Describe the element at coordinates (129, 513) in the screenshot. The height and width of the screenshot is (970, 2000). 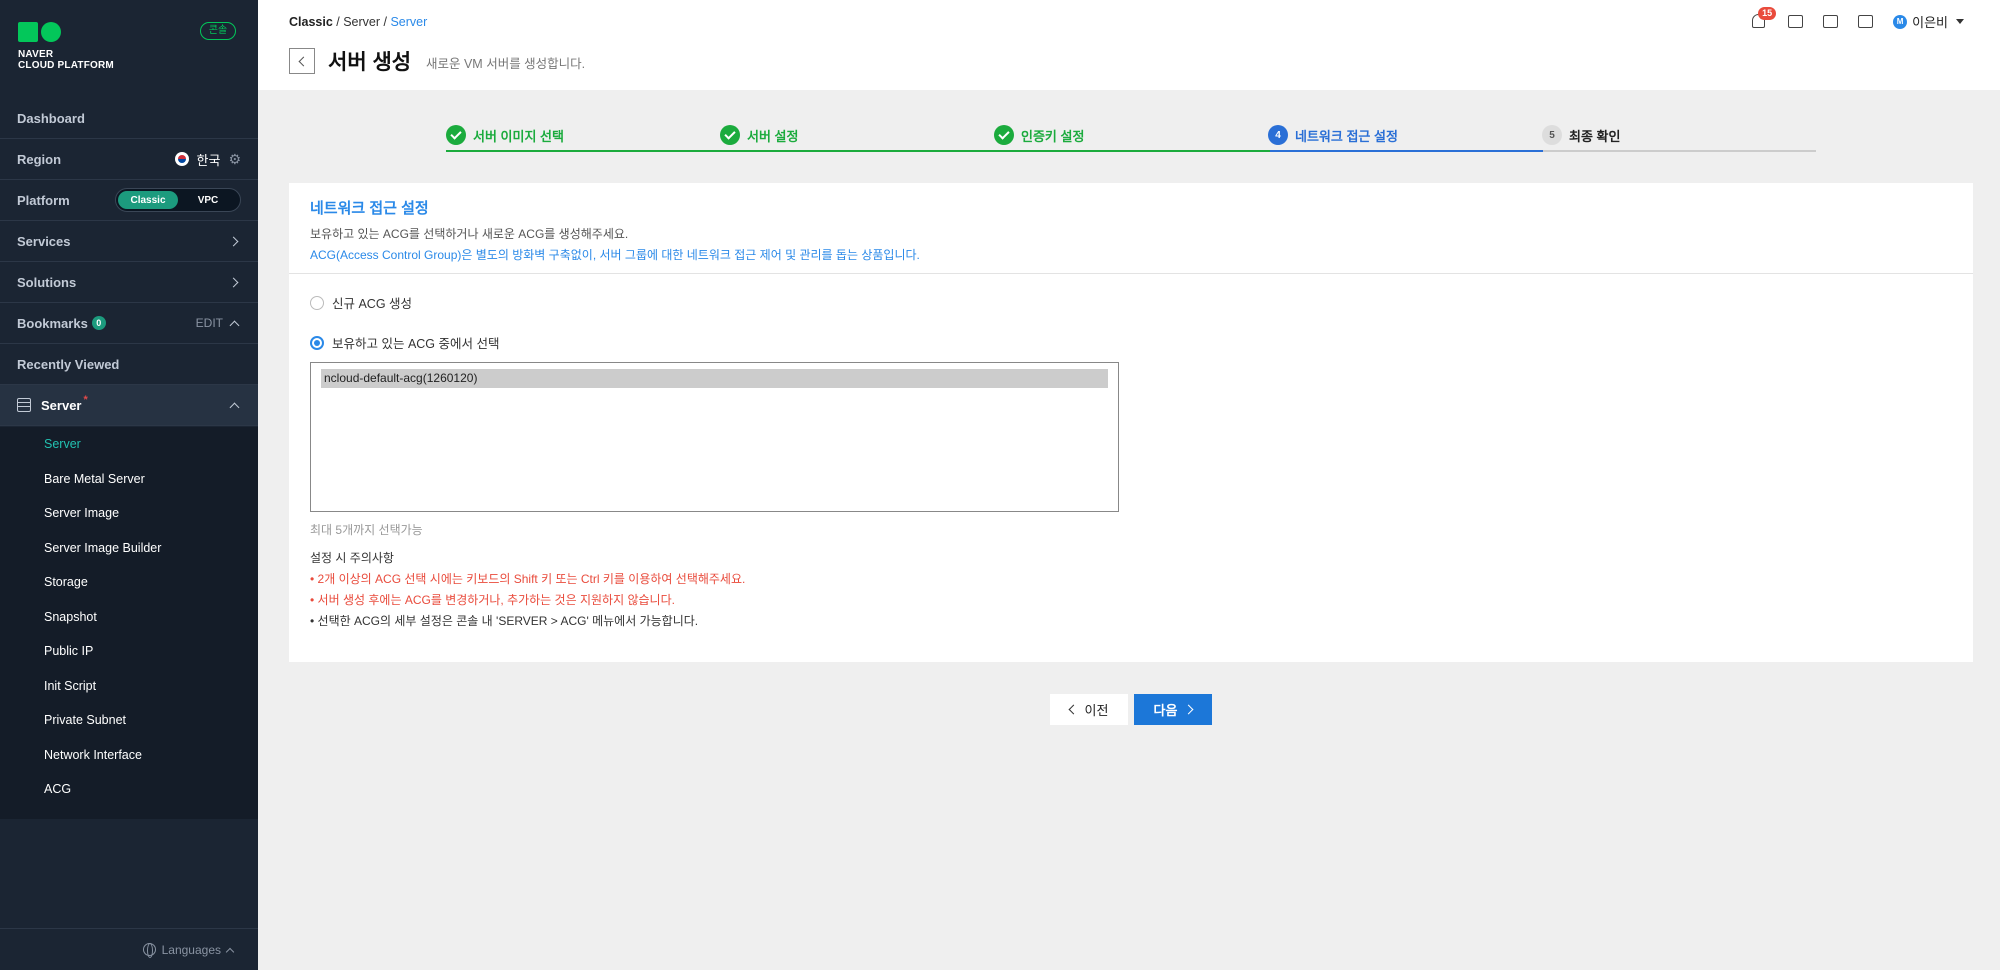
I see `sidebar-subitem-server-image: Server Image` at that location.